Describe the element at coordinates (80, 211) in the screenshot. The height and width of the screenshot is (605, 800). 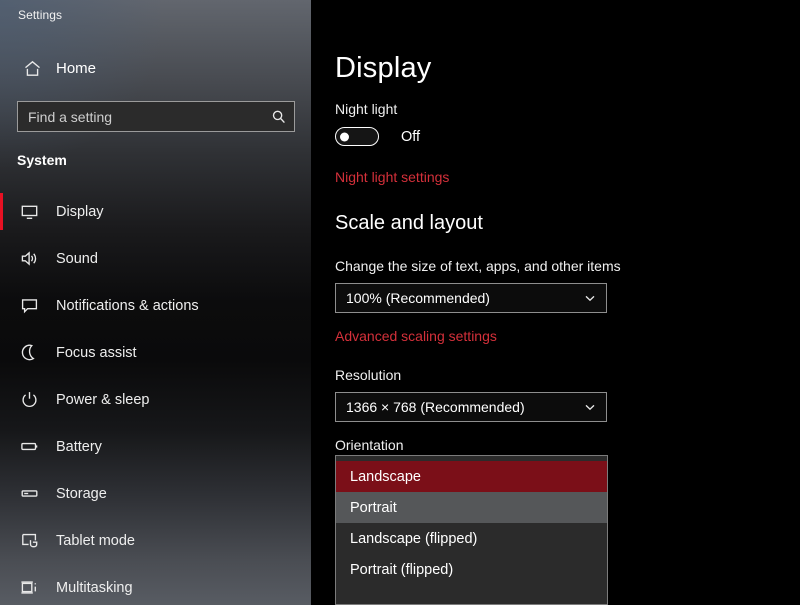
I see `sidebar-item-label: Display` at that location.